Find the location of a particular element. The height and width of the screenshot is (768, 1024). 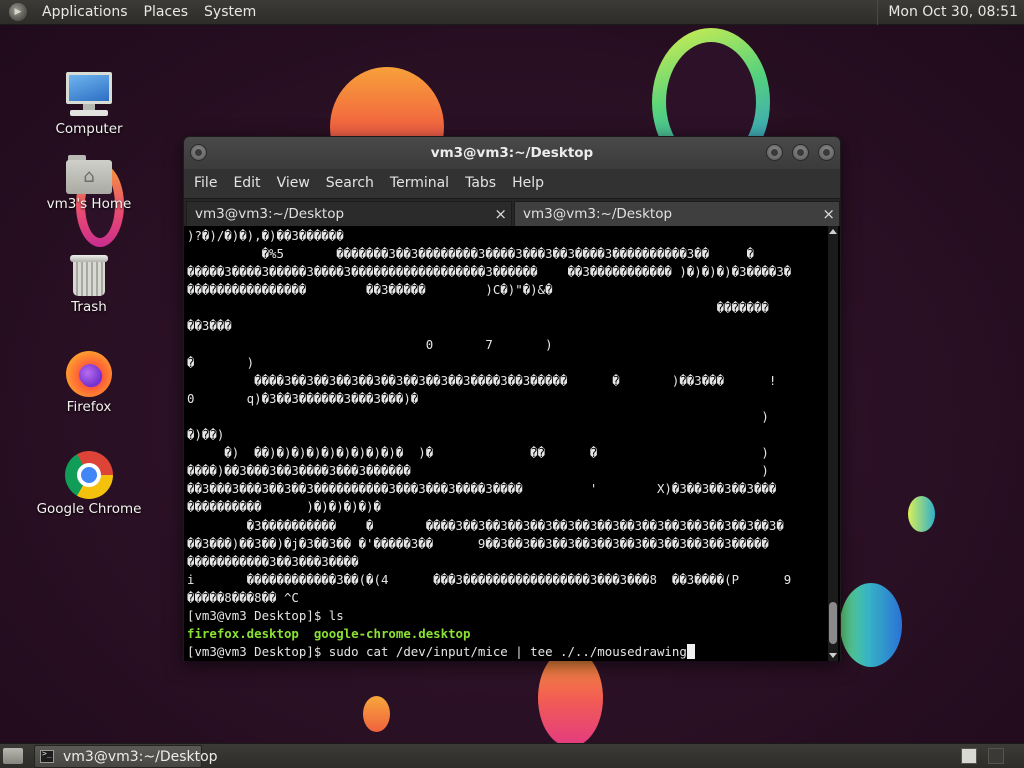

menu-file: File is located at coordinates (205, 183).